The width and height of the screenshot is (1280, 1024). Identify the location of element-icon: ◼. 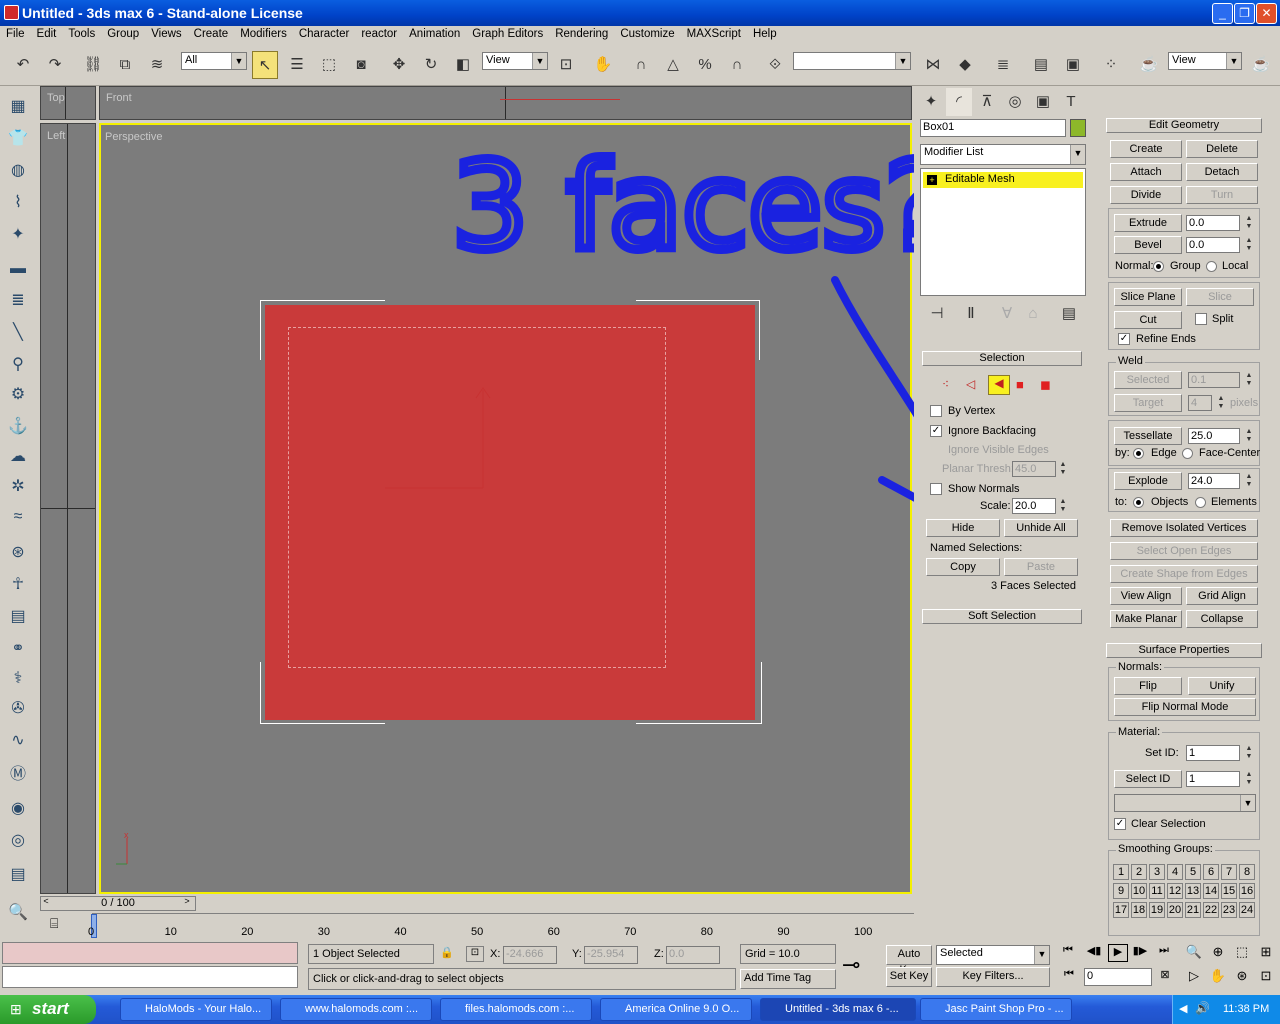
(1048, 385).